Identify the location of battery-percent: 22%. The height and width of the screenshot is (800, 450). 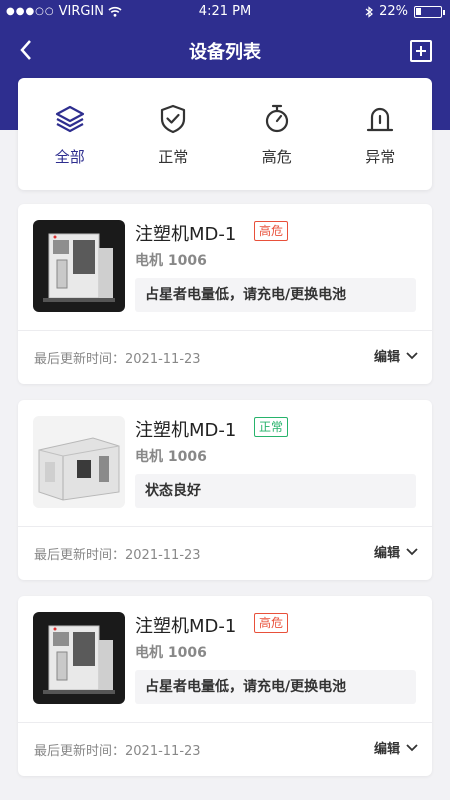
(393, 11).